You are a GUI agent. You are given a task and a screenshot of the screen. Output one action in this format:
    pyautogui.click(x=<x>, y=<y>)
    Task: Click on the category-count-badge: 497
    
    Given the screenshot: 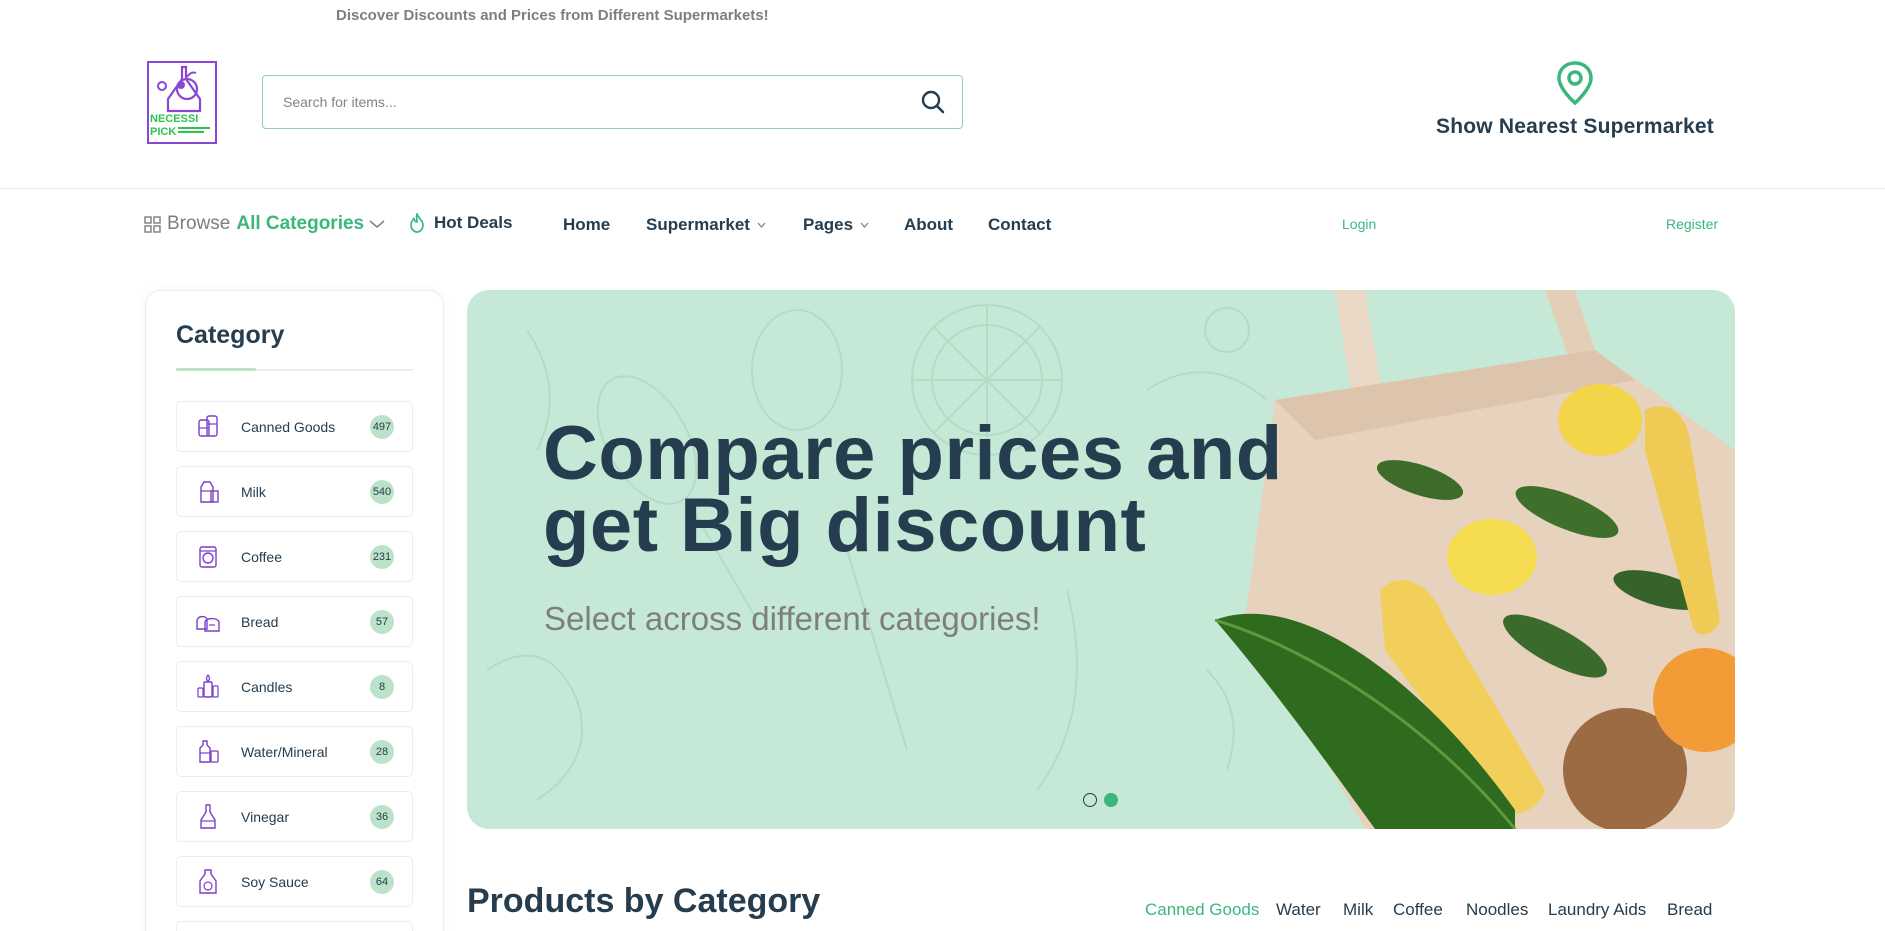 What is the action you would take?
    pyautogui.click(x=382, y=426)
    